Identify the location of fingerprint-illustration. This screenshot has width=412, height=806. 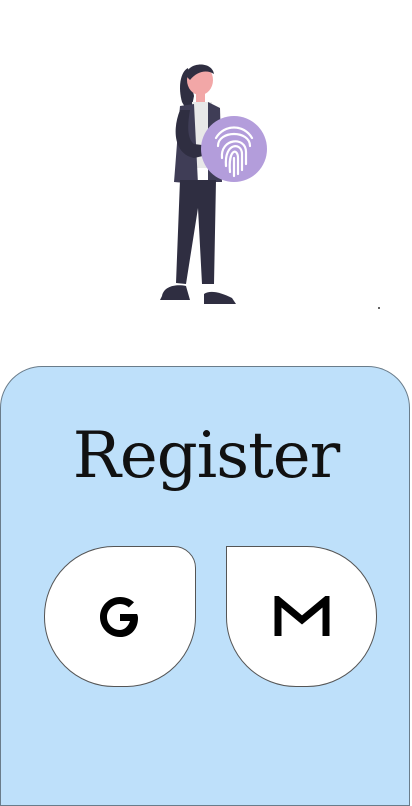
(210, 185).